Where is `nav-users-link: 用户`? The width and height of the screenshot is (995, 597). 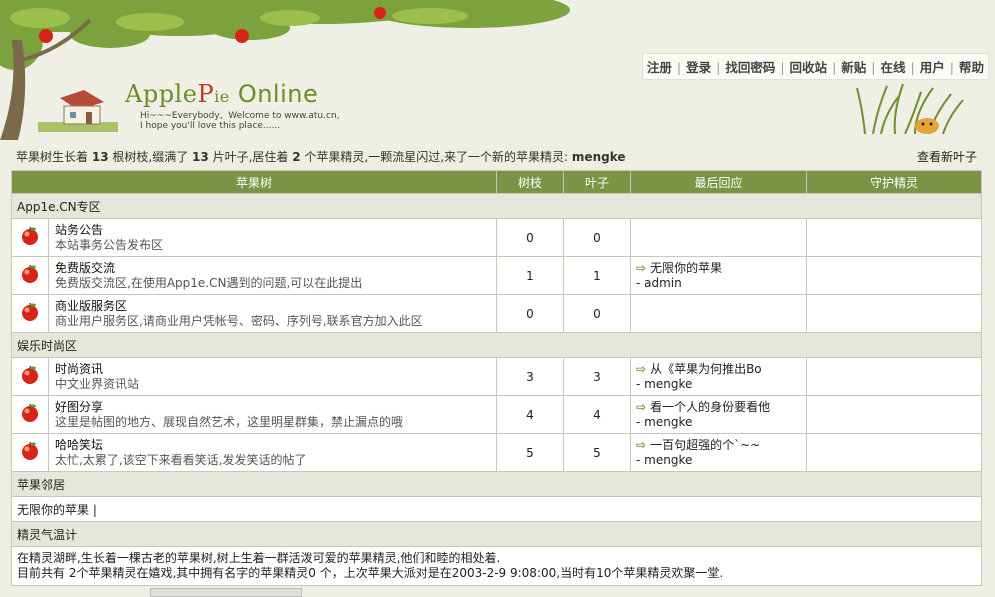
nav-users-link: 用户 is located at coordinates (932, 67).